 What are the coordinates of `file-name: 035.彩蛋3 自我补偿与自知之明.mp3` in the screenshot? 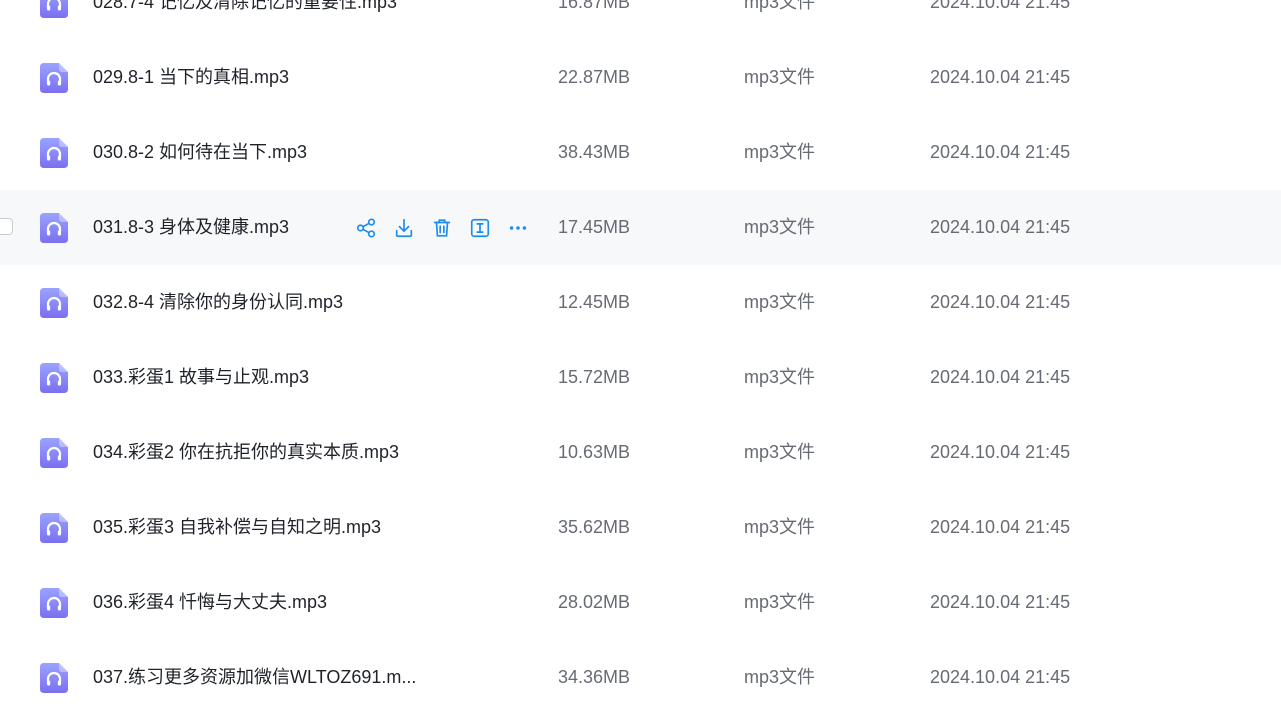 It's located at (237, 527).